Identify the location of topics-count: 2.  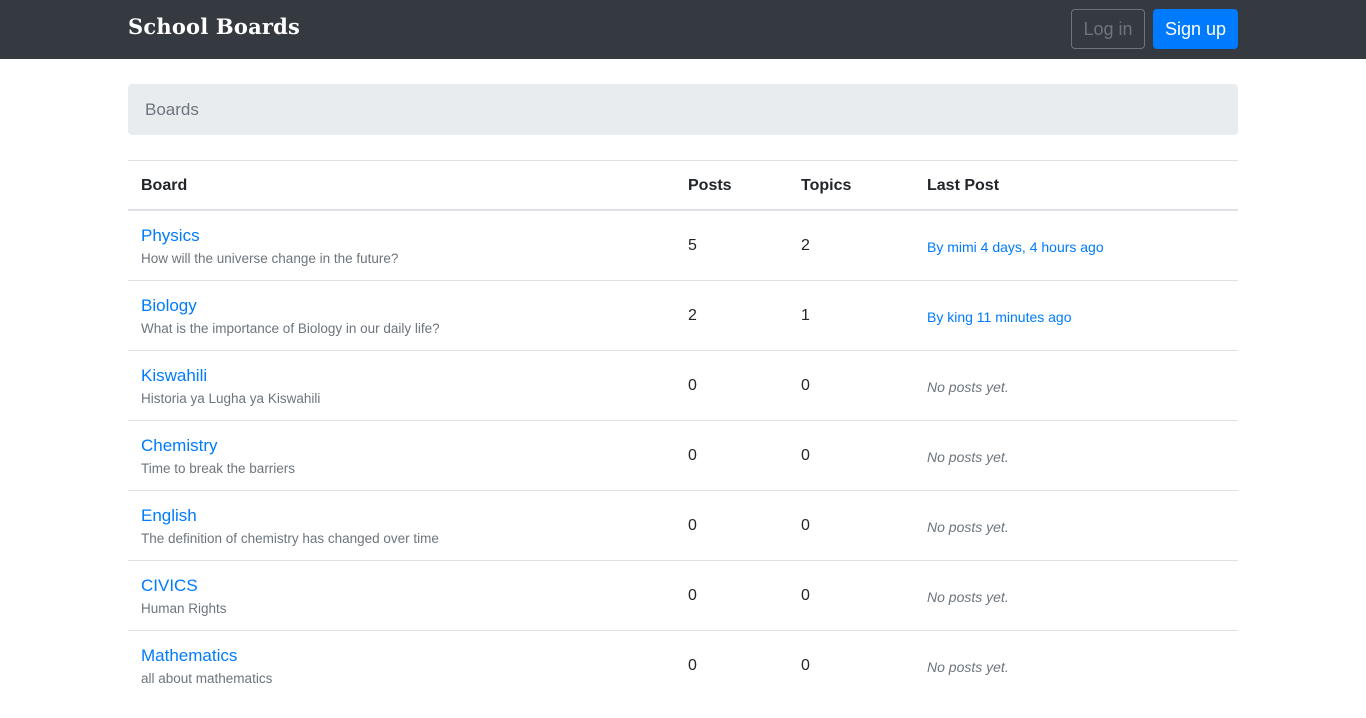
(805, 245).